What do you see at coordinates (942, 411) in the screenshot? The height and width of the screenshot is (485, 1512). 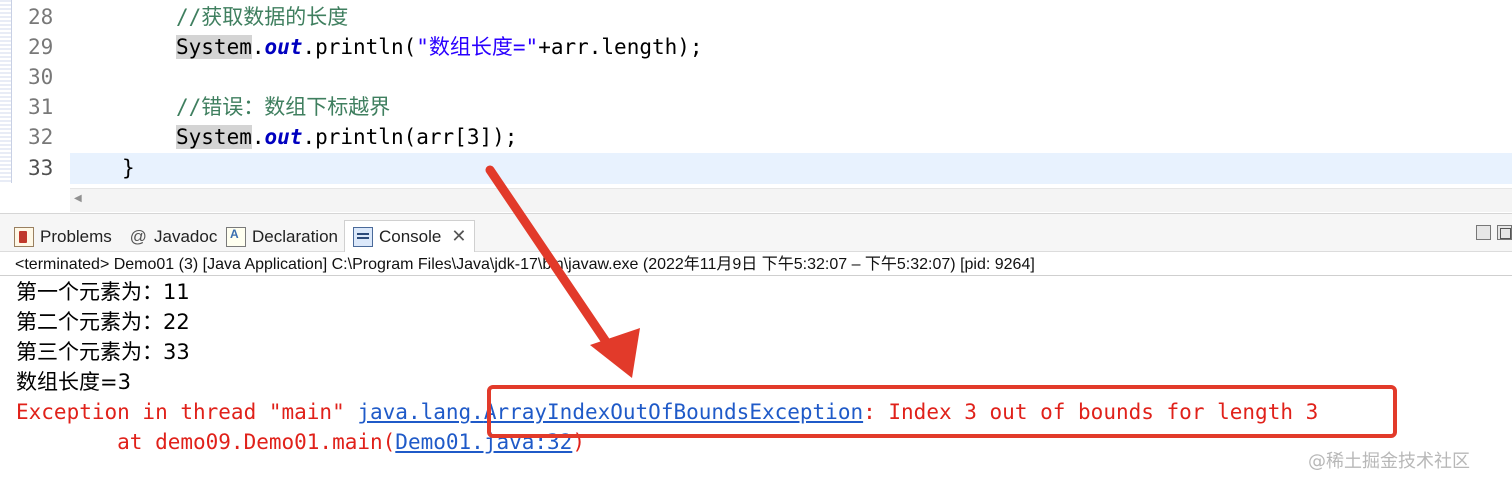 I see `annotation-highlight-box` at bounding box center [942, 411].